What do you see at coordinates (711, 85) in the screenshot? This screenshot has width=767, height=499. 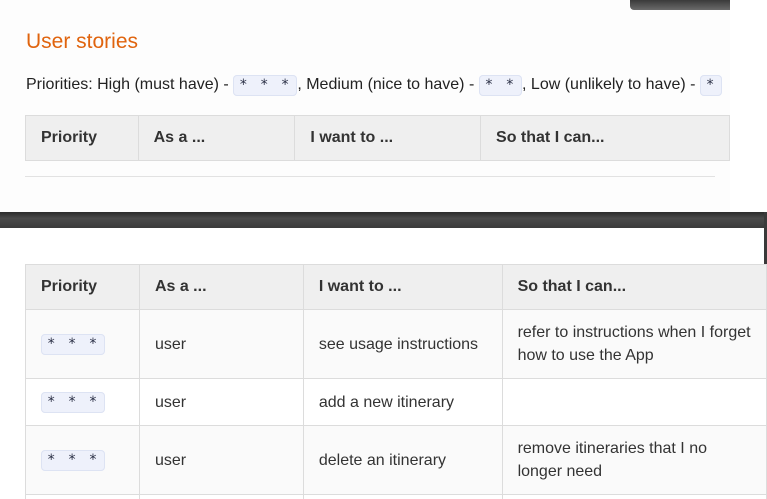 I see `priority-low-code: *` at bounding box center [711, 85].